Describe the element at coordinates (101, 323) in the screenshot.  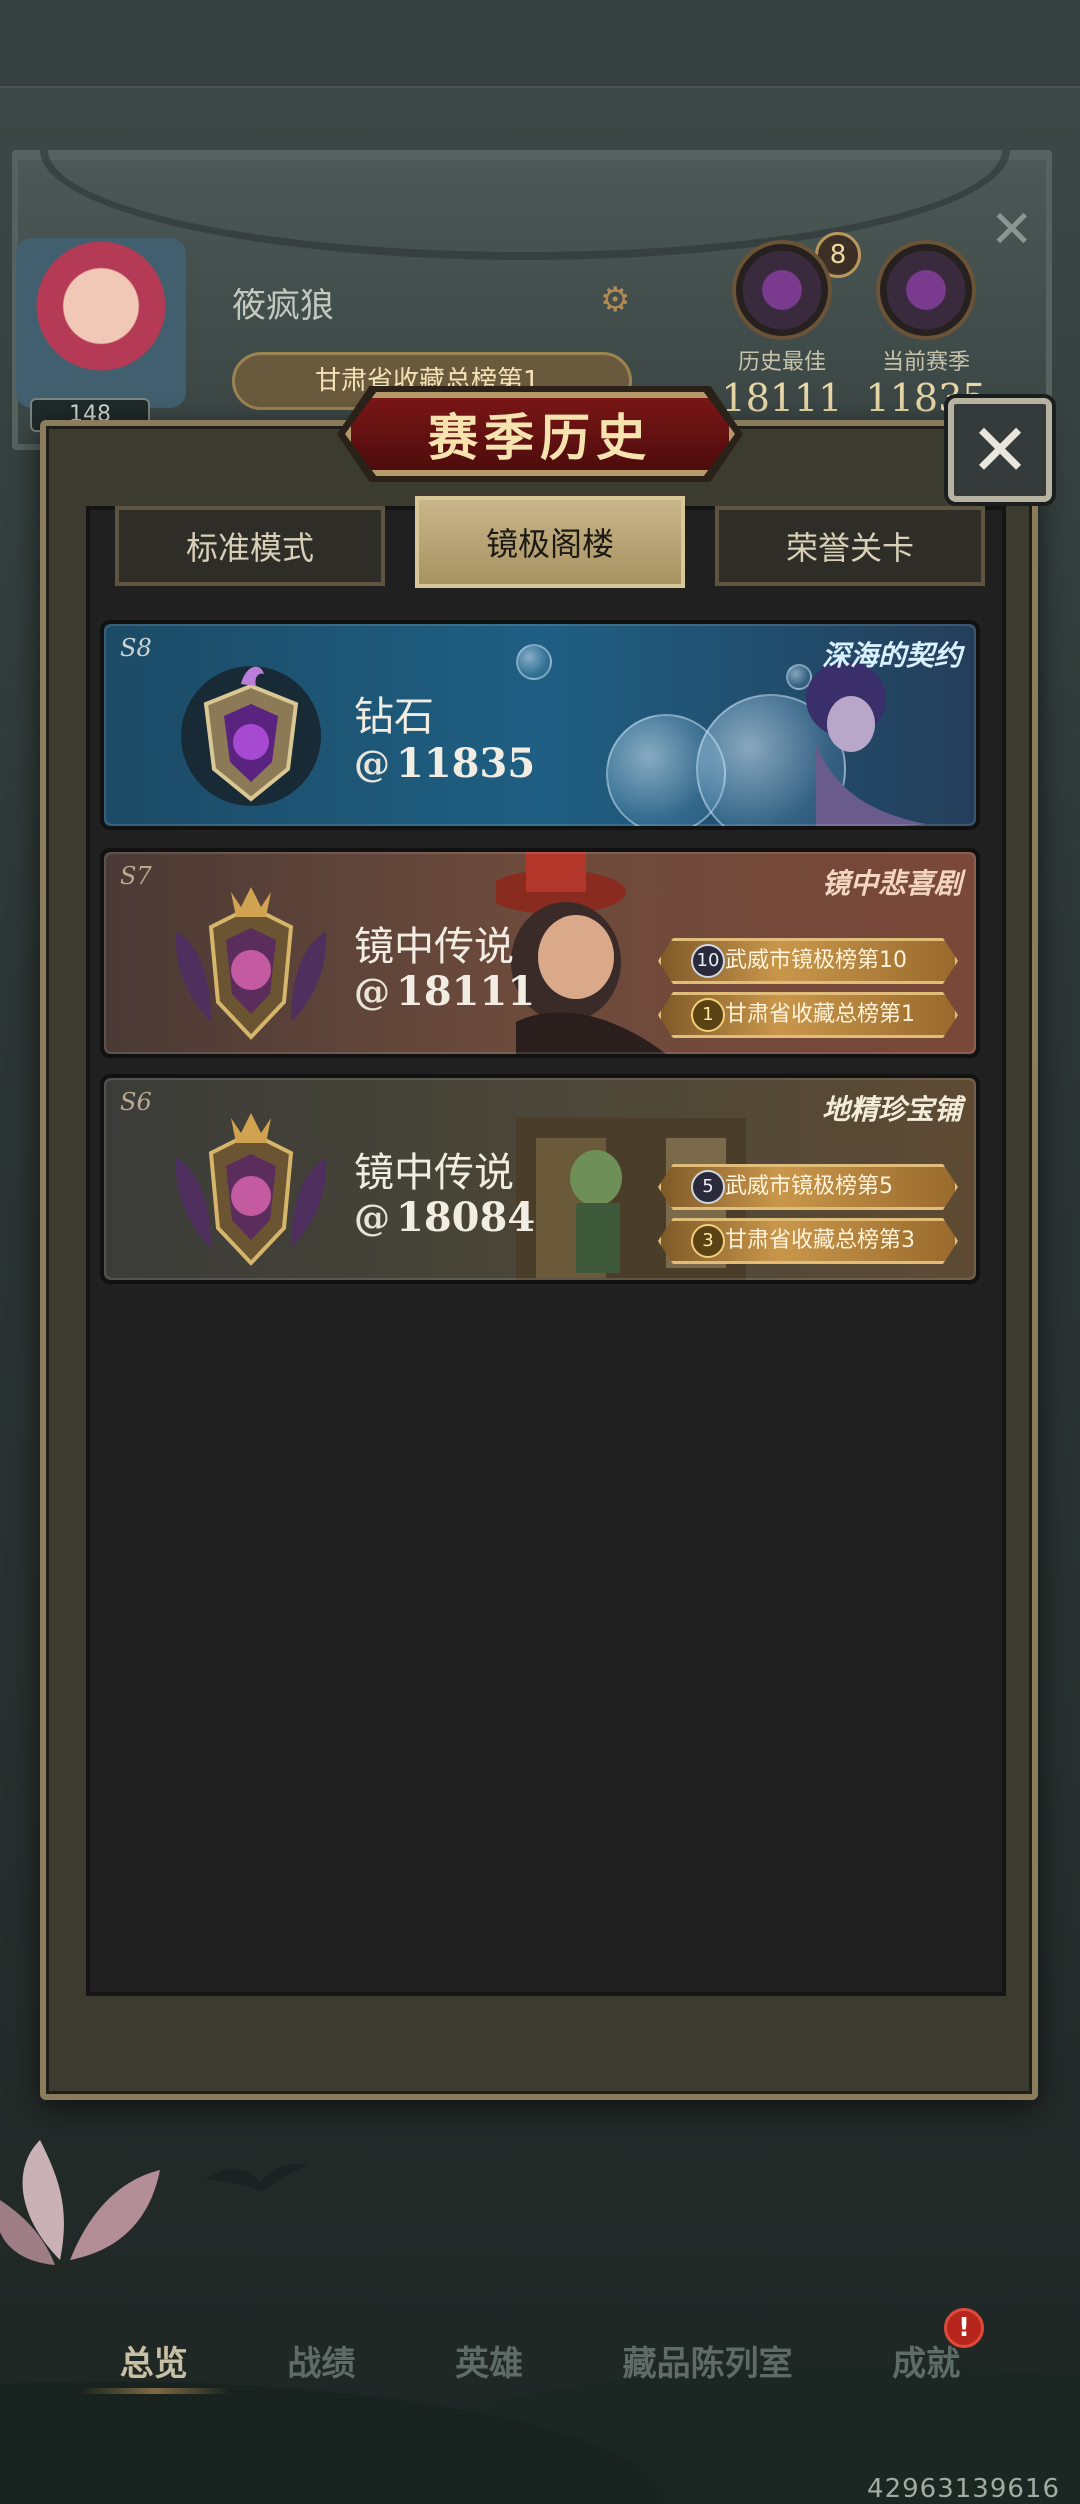
I see `avatar` at that location.